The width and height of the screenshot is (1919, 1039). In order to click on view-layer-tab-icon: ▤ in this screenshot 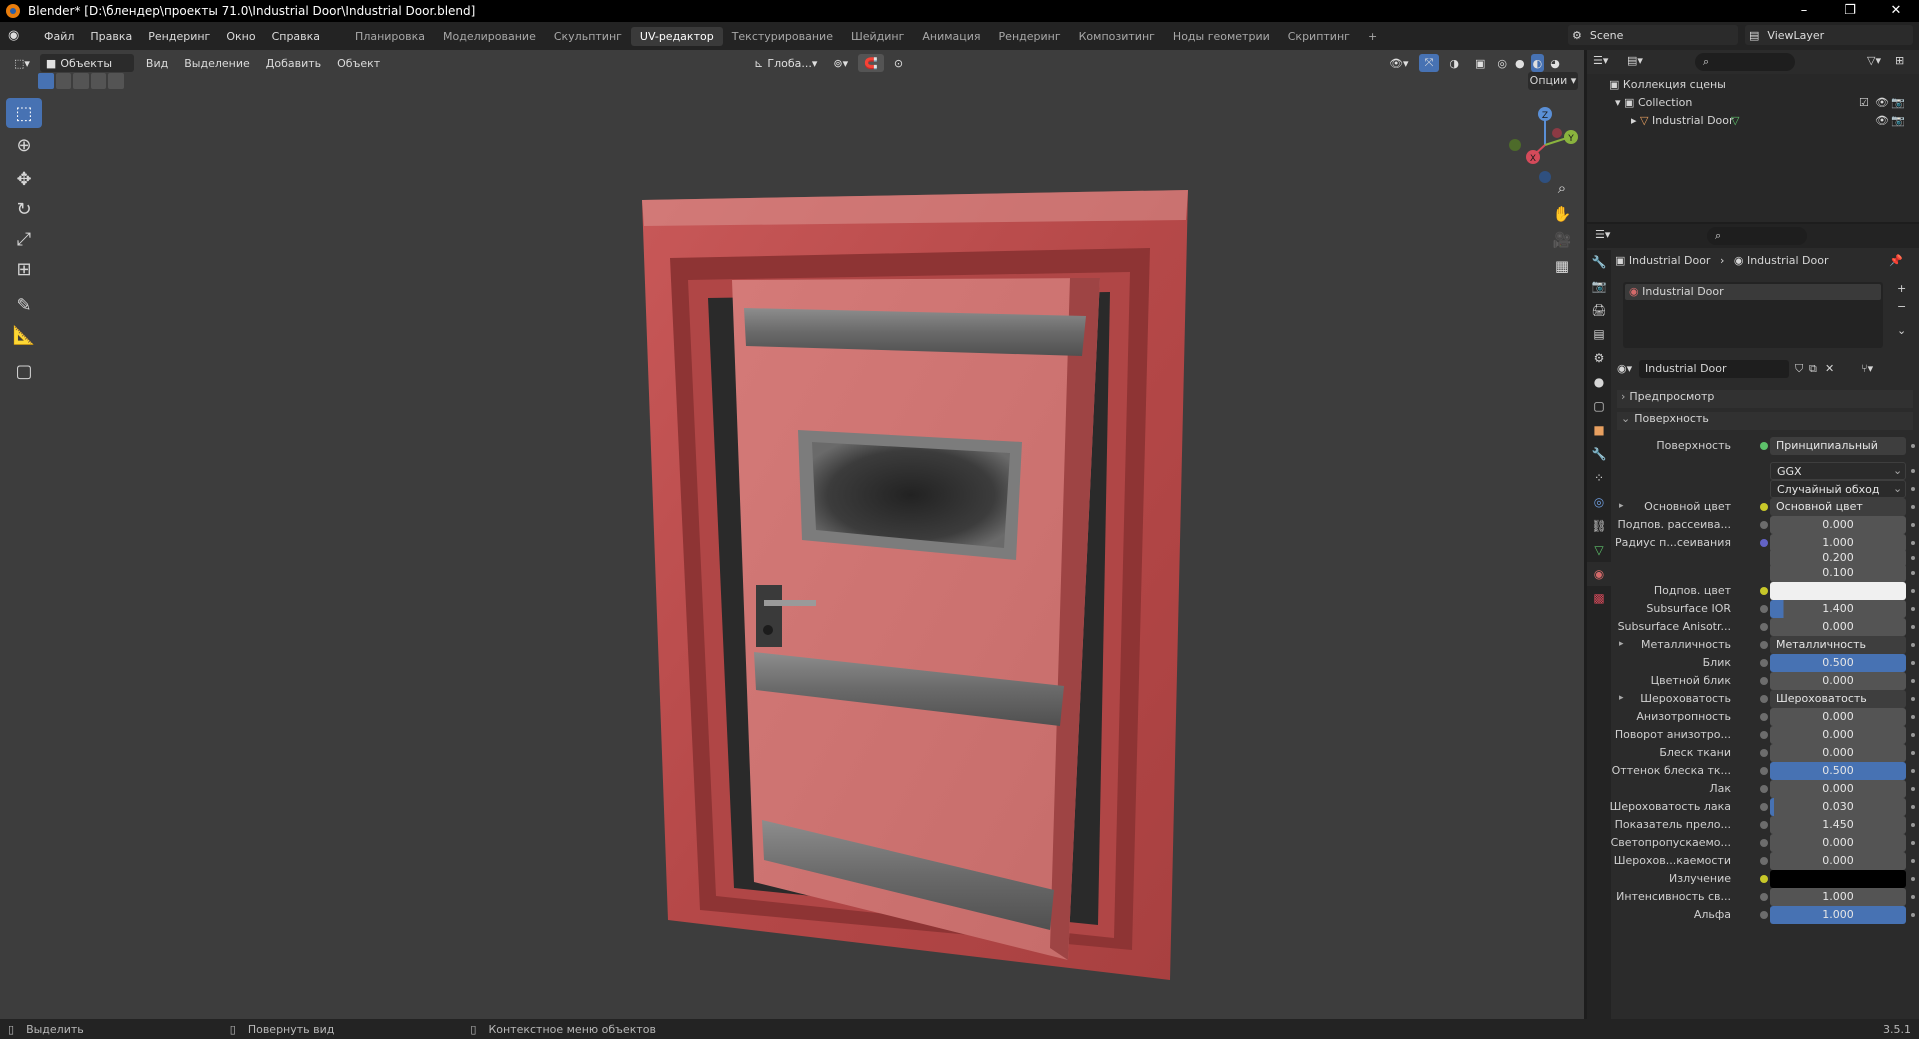, I will do `click(1599, 334)`.